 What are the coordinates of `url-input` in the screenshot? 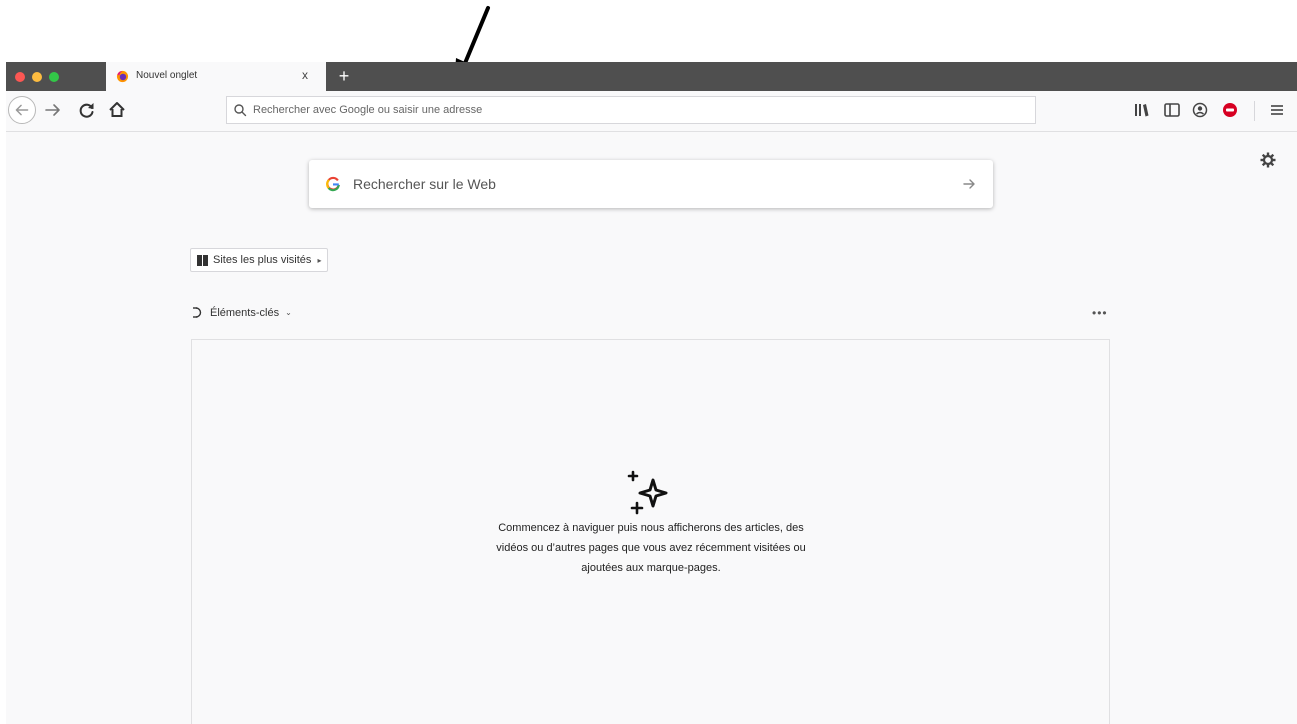 It's located at (638, 110).